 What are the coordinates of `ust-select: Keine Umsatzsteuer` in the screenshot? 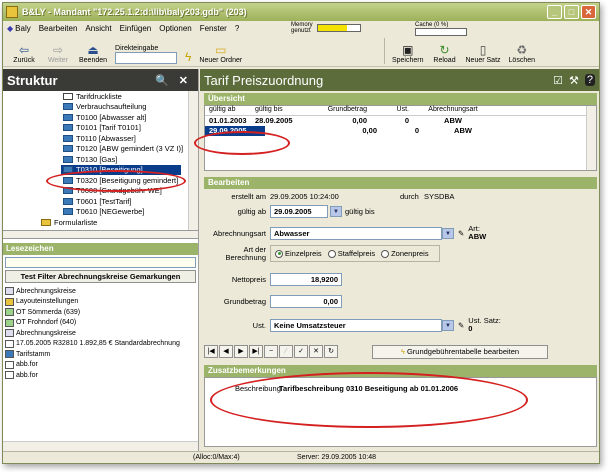 It's located at (356, 325).